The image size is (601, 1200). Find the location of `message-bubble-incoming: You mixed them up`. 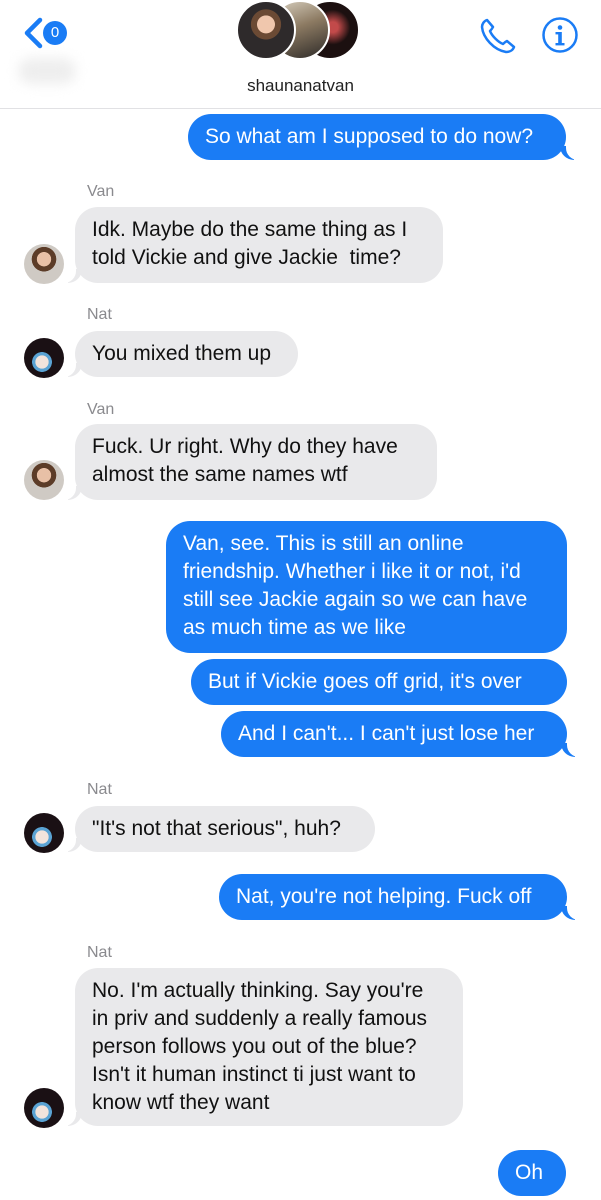

message-bubble-incoming: You mixed them up is located at coordinates (186, 354).